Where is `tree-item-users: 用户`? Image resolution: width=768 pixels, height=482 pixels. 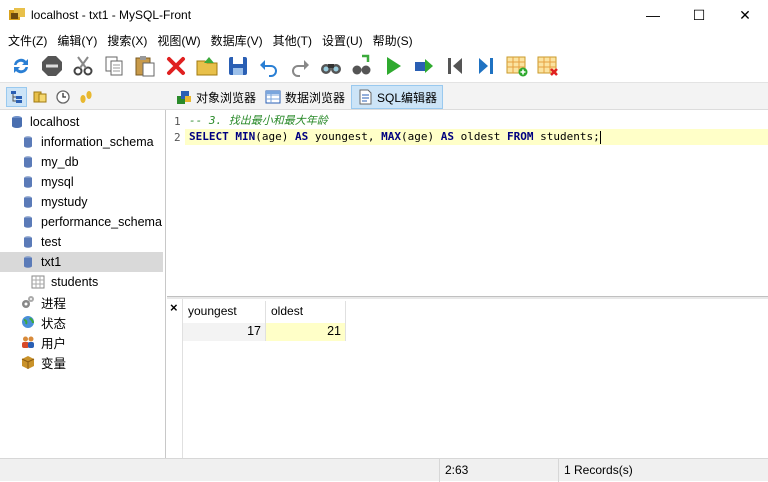
tree-item-users: 用户 is located at coordinates (81, 342).